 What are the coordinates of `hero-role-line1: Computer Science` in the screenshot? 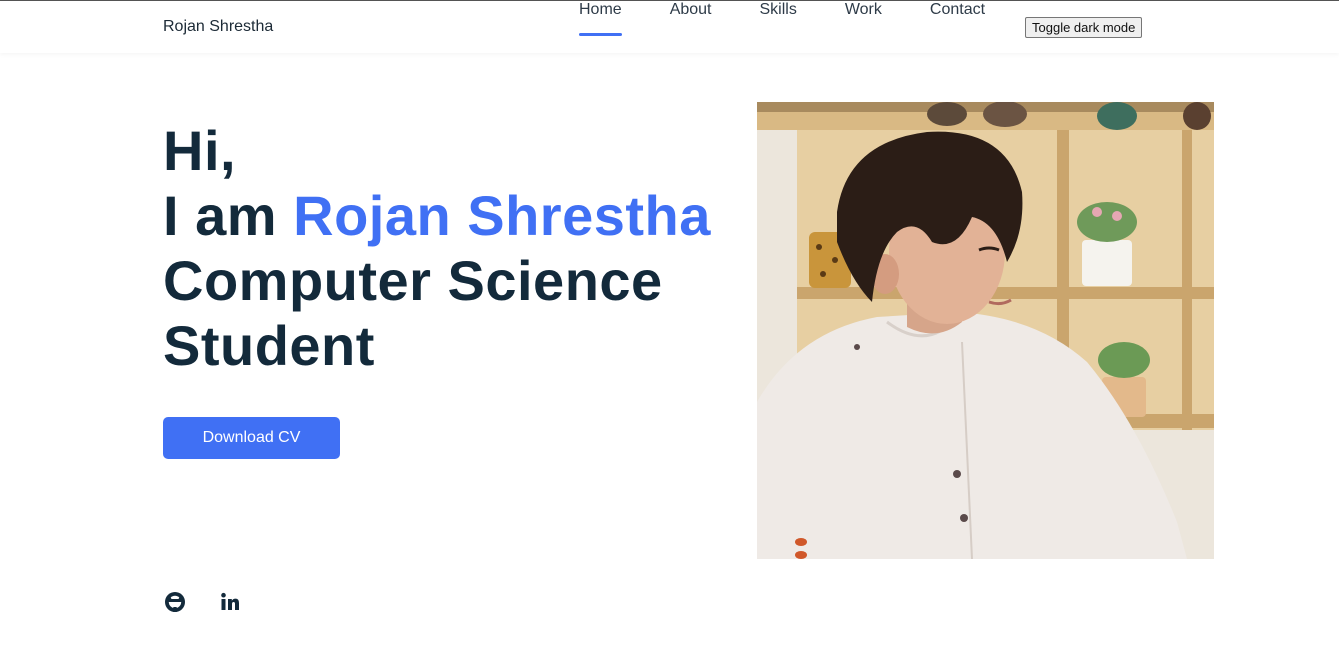 It's located at (413, 280).